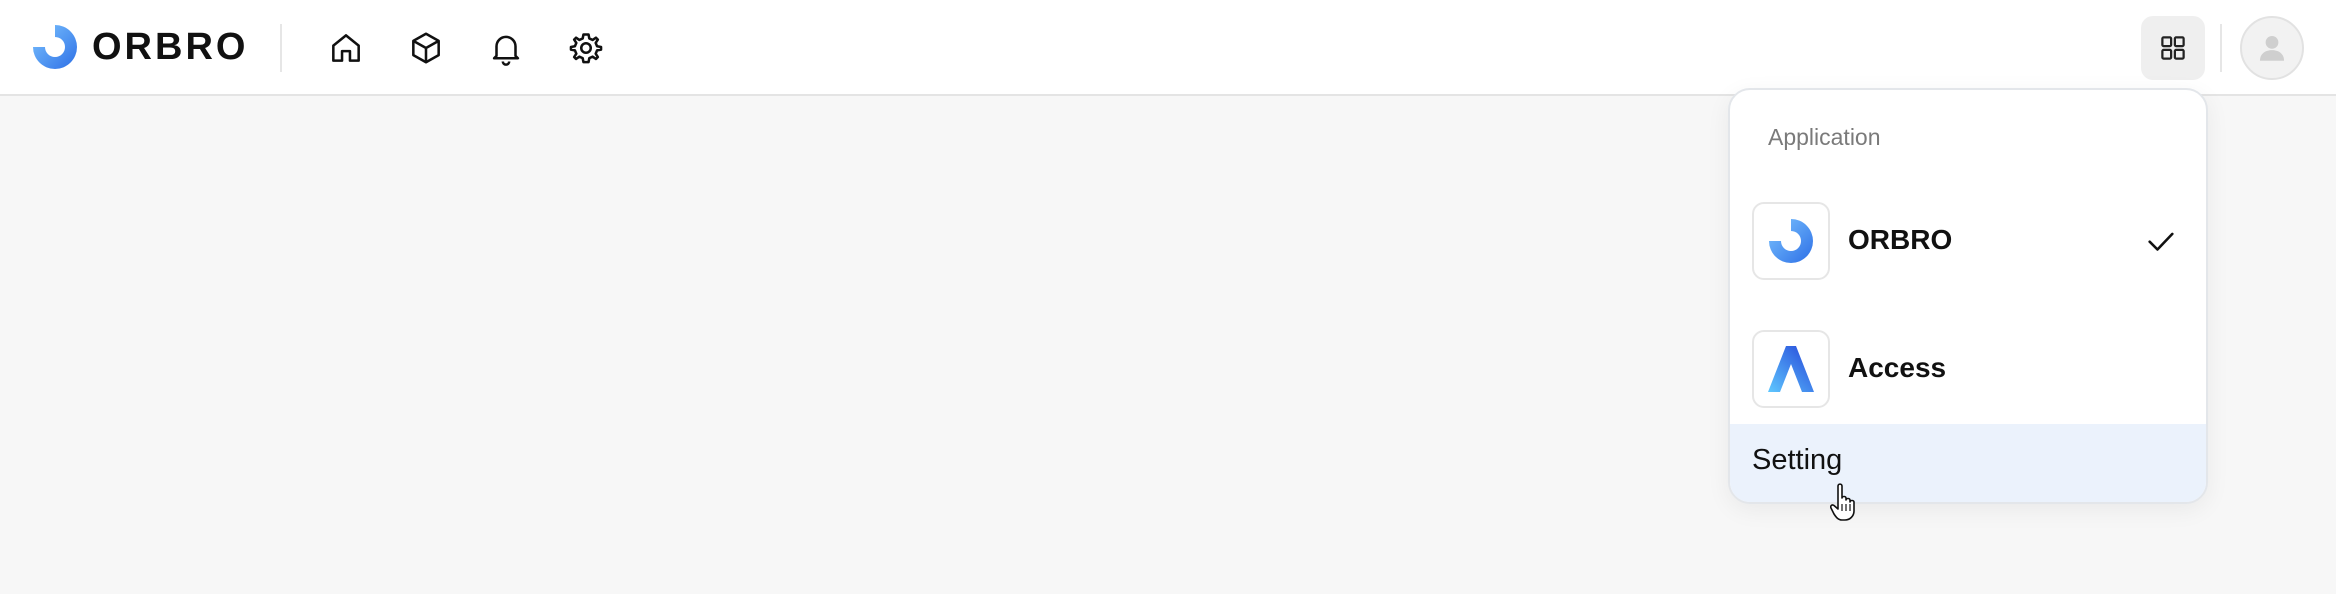  What do you see at coordinates (1824, 137) in the screenshot?
I see `menu-heading: Application` at bounding box center [1824, 137].